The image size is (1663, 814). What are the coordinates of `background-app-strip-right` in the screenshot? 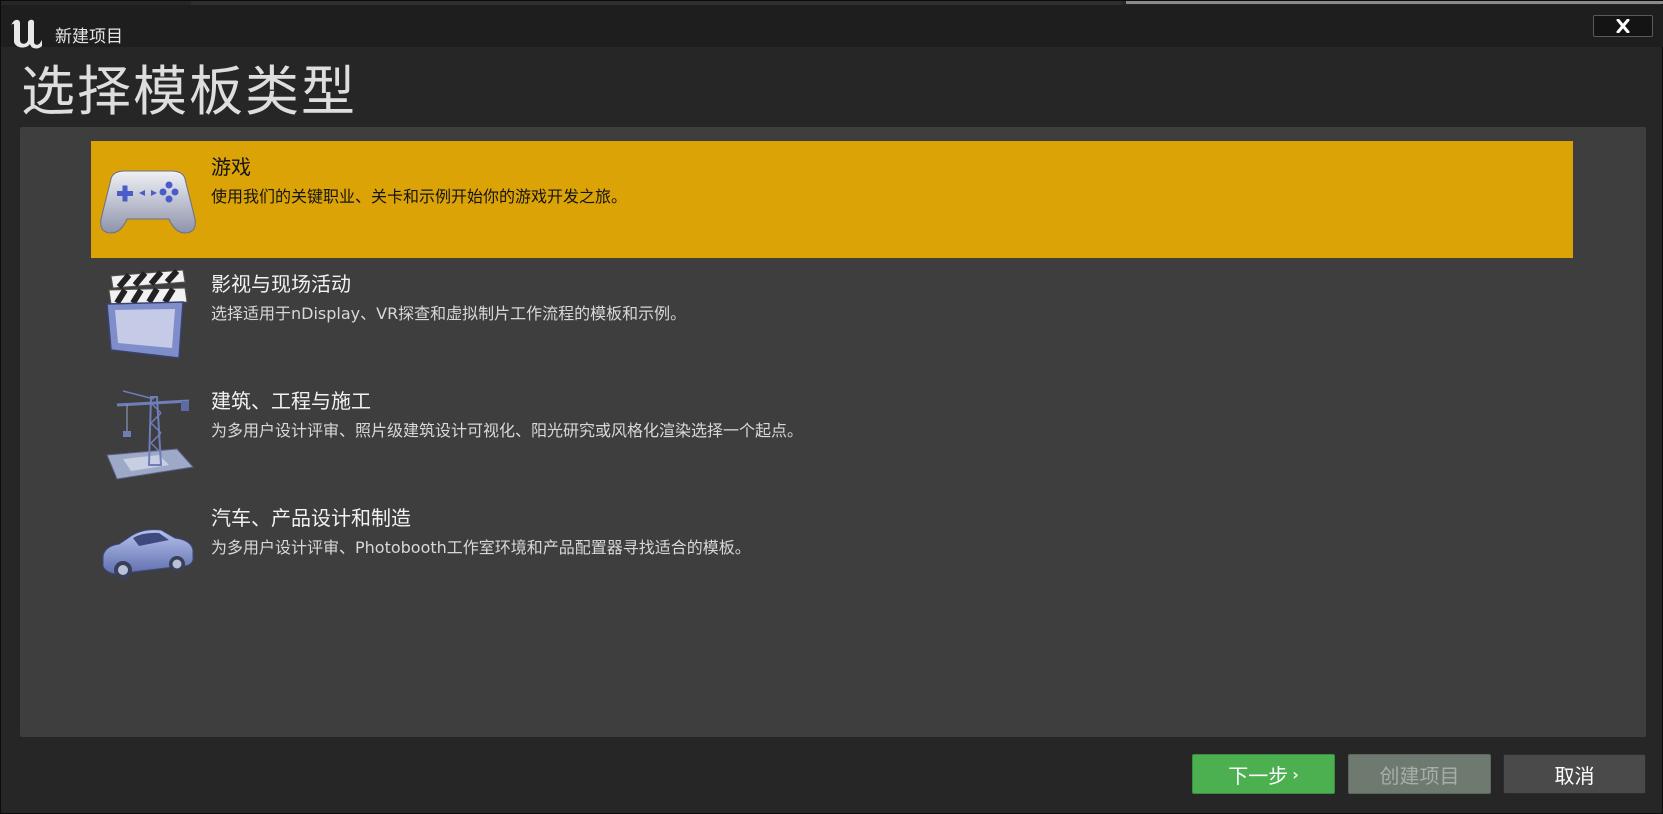 It's located at (1394, 2).